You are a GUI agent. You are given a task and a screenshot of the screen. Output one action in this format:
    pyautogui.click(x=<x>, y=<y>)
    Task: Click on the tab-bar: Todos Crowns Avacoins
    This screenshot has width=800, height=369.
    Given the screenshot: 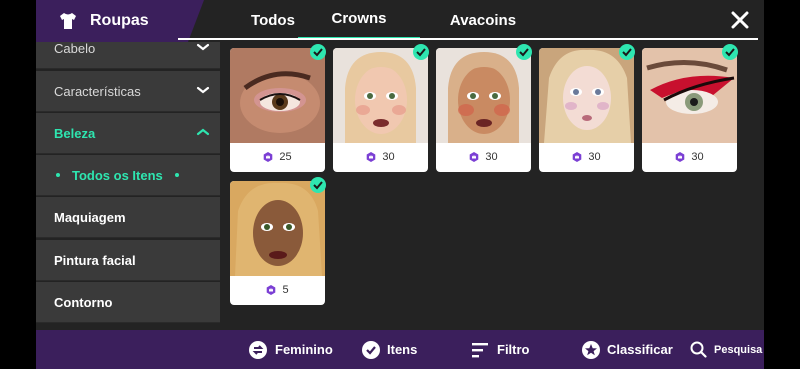 What is the action you would take?
    pyautogui.click(x=471, y=21)
    